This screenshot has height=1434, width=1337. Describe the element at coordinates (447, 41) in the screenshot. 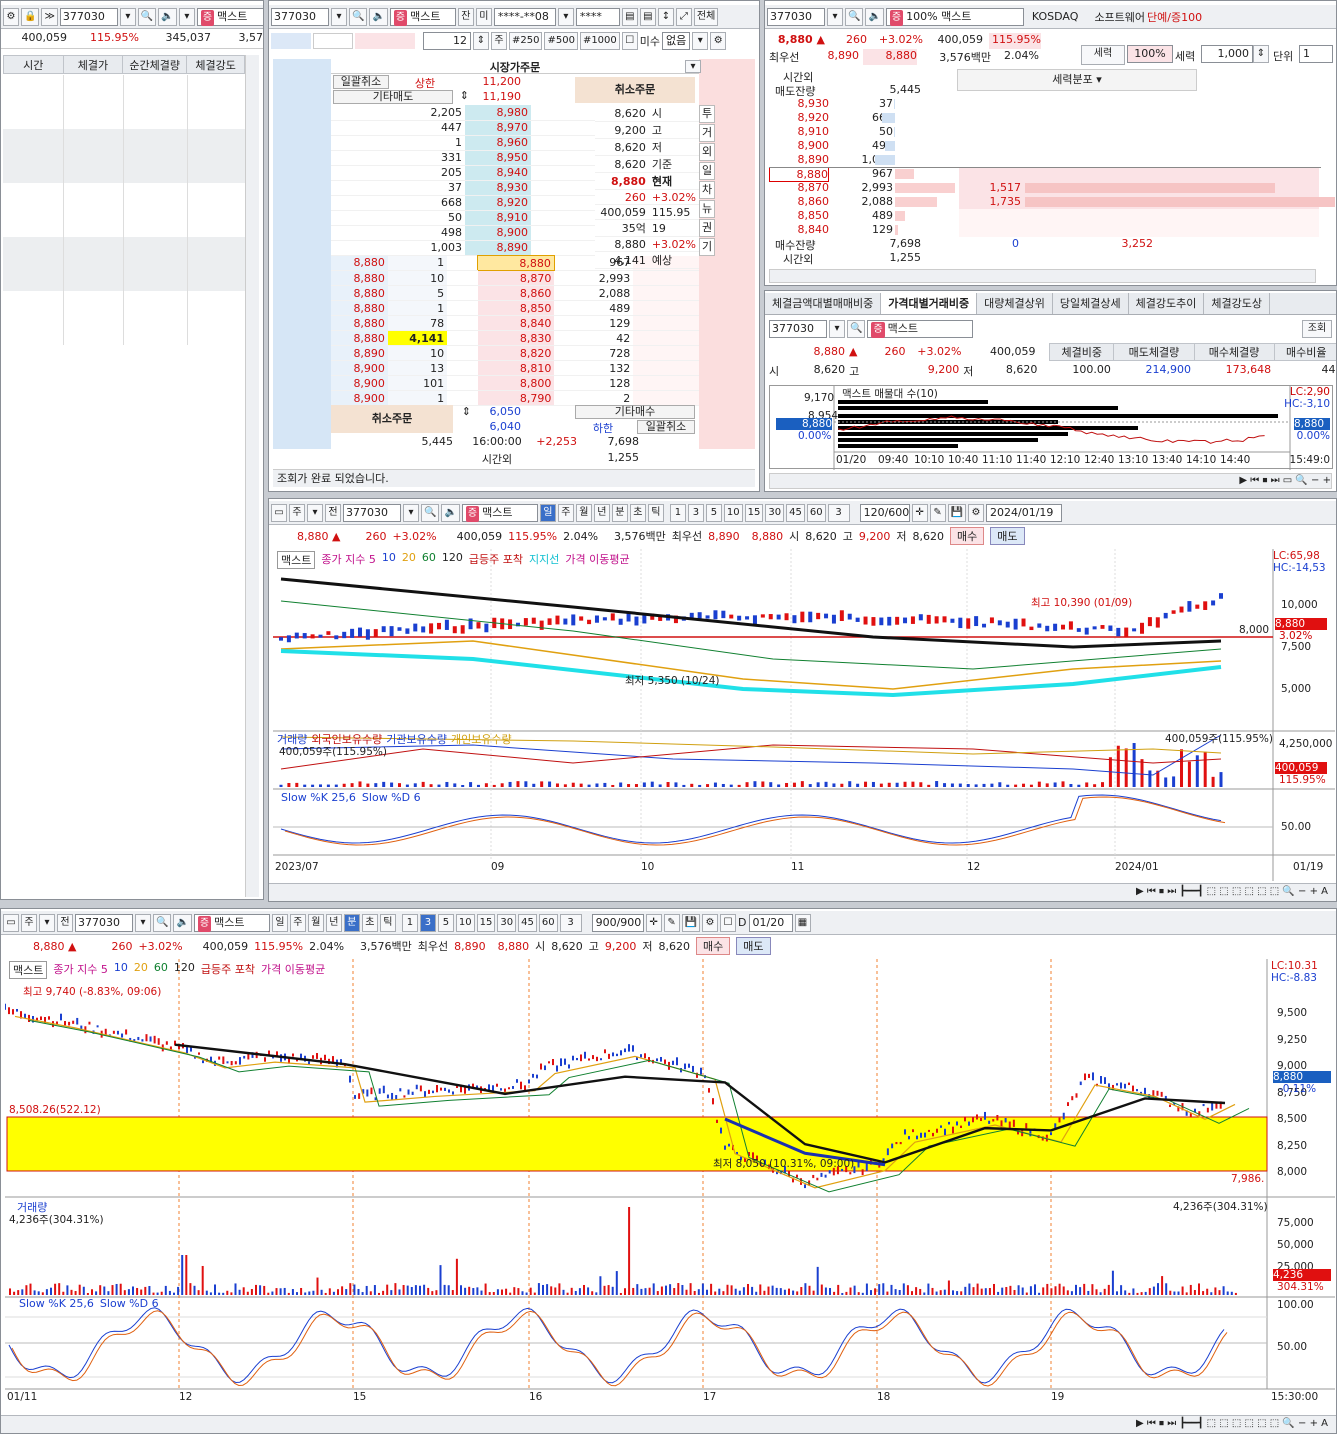

I see `qty-input: 12` at that location.